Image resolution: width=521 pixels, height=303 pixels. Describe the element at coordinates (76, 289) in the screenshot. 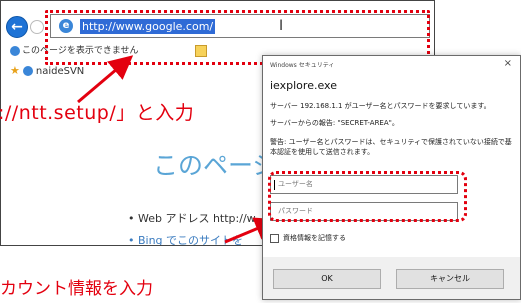

I see `enter-account-instruction: カウント情報を入力` at that location.